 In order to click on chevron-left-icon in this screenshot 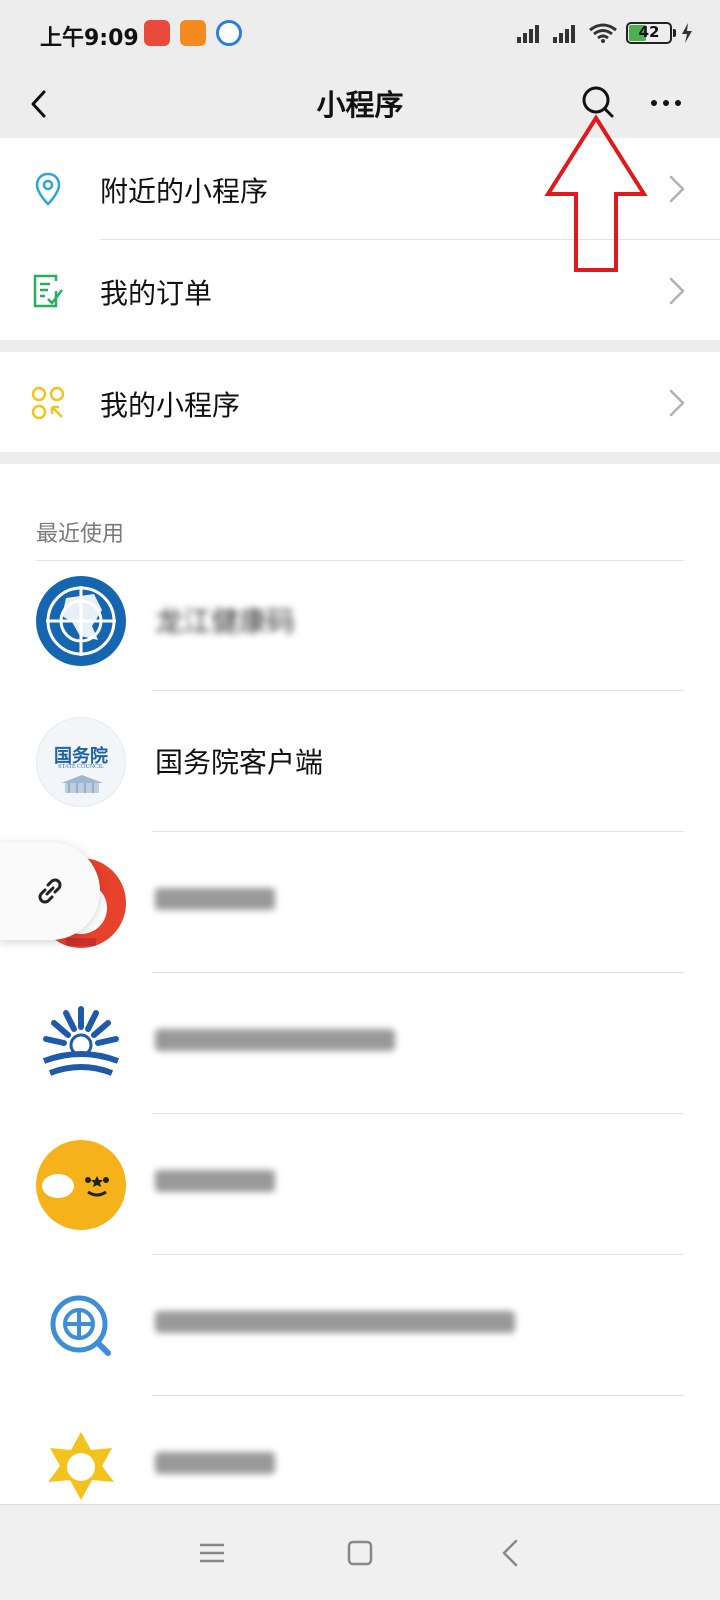, I will do `click(38, 104)`.